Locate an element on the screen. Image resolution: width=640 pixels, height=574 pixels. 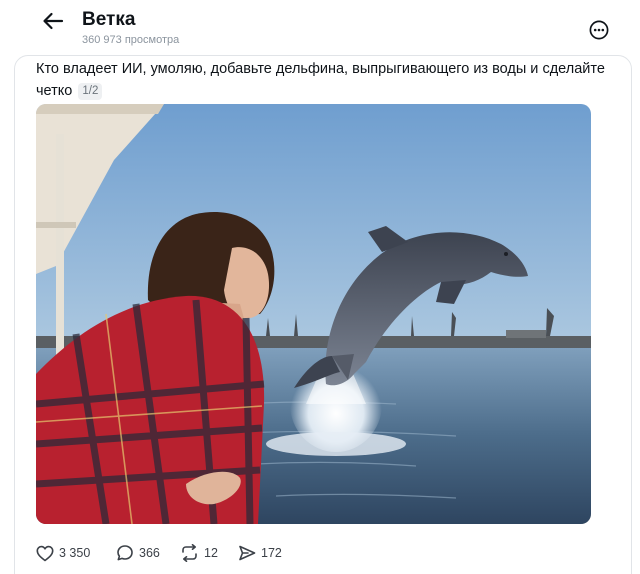
like-count: 3 350 is located at coordinates (75, 553).